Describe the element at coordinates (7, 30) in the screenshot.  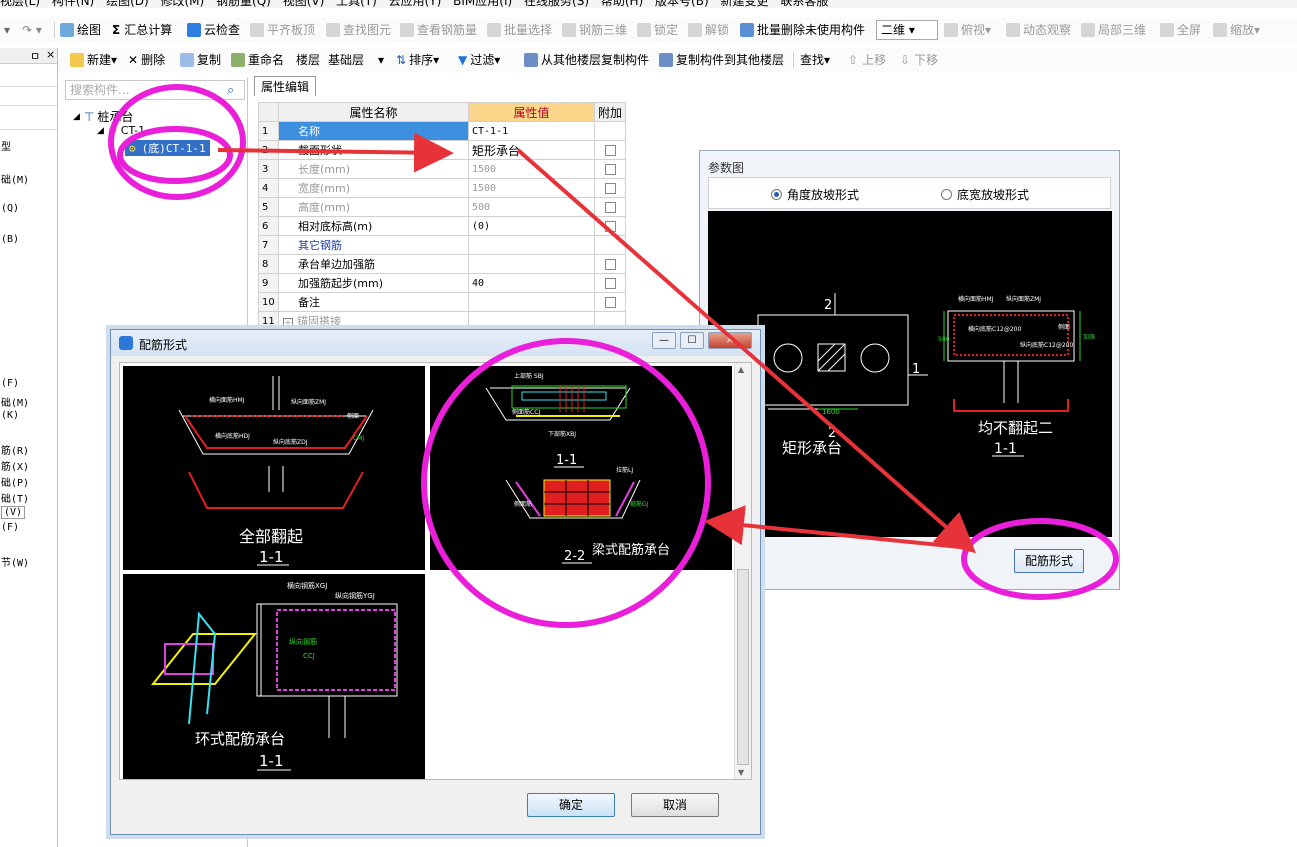
I see `dropdown-arrow-icon: ▾` at that location.